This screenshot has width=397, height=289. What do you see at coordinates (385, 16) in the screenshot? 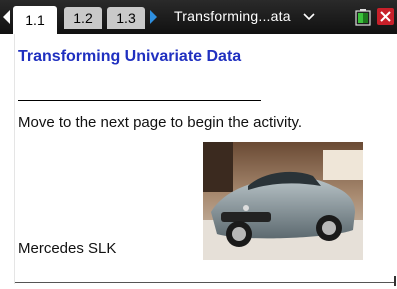
I see `close-icon` at bounding box center [385, 16].